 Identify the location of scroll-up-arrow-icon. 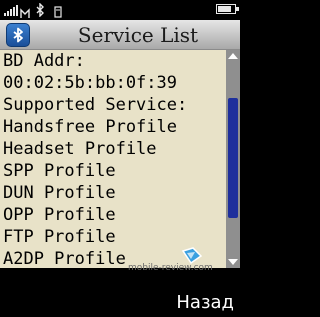
(233, 56).